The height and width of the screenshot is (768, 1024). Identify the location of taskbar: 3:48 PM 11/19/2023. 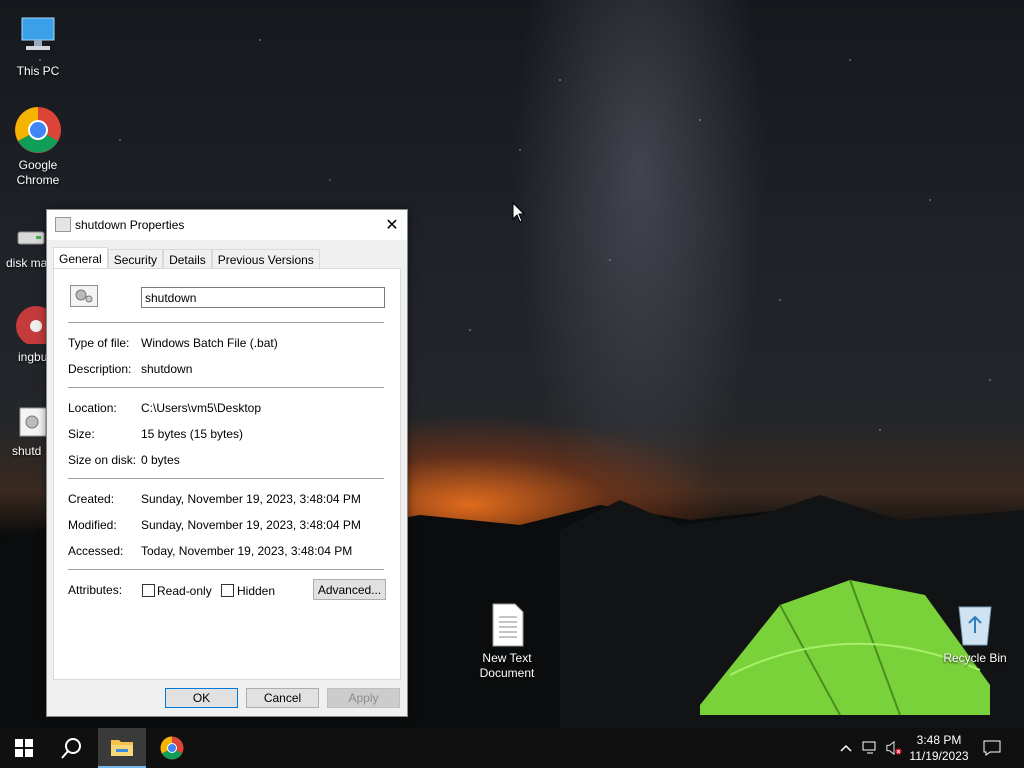
(512, 748).